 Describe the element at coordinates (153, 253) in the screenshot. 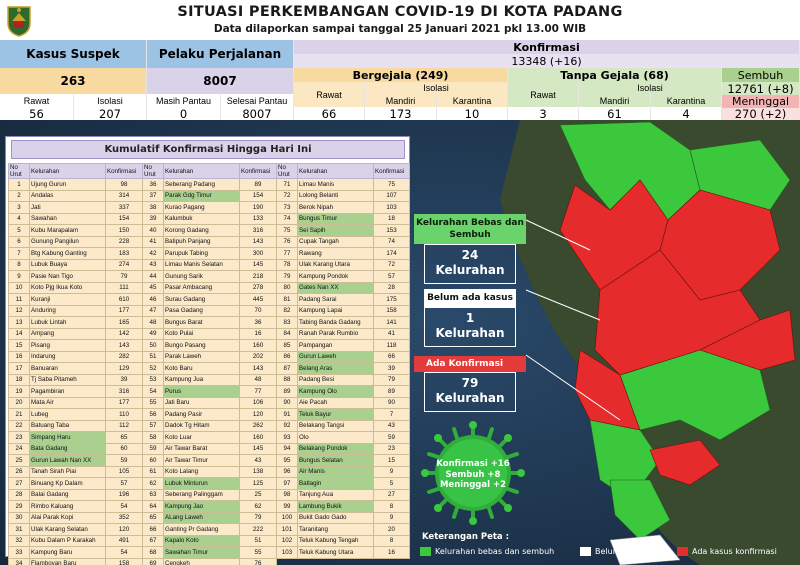

I see `row-number: 42` at that location.